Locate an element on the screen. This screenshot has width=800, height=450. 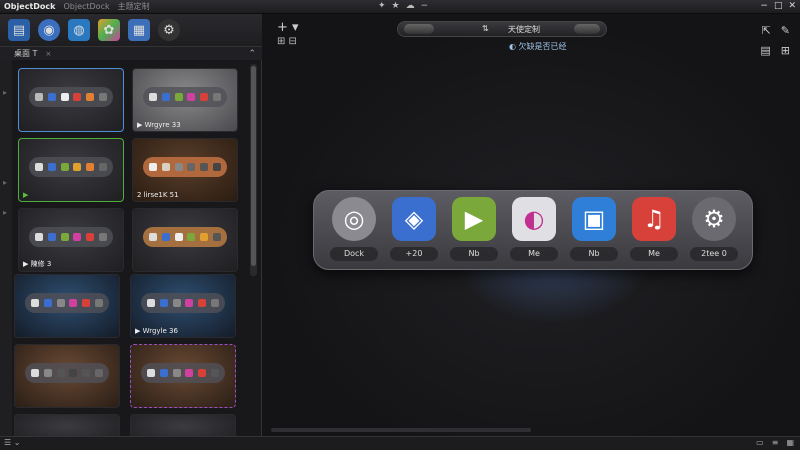
title-bar: ObjectDock ObjectDock 主题定制 ✦ ★ ☁ − − □ ✕ is located at coordinates (400, 7).